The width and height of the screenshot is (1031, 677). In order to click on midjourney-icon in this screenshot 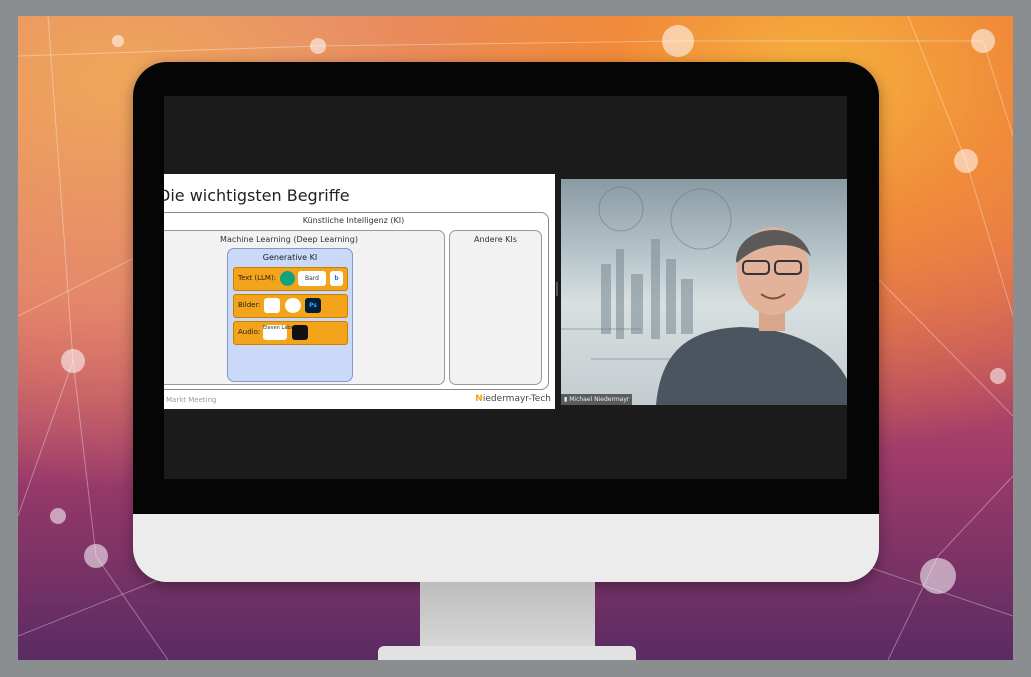, I will do `click(272, 305)`.